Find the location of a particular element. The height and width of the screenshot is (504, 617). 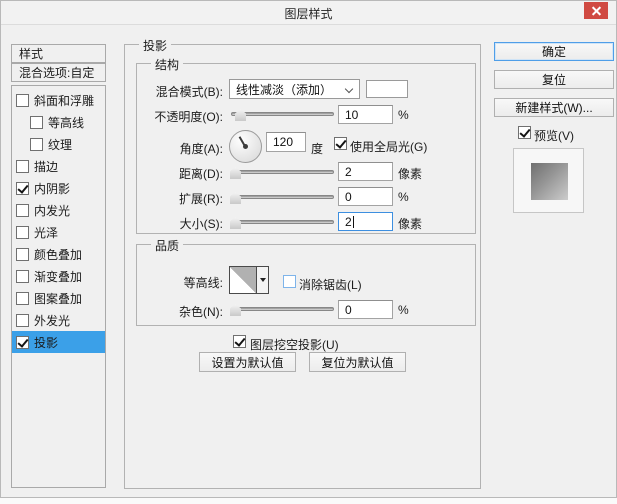

effect-label: 纹理 is located at coordinates (60, 144).